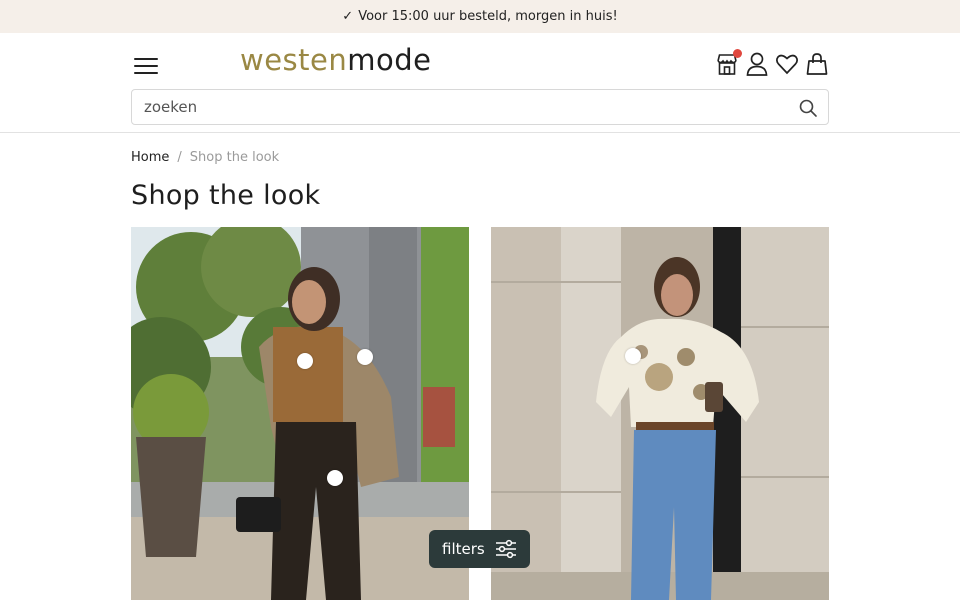  What do you see at coordinates (737, 53) in the screenshot?
I see `store-notification-badge` at bounding box center [737, 53].